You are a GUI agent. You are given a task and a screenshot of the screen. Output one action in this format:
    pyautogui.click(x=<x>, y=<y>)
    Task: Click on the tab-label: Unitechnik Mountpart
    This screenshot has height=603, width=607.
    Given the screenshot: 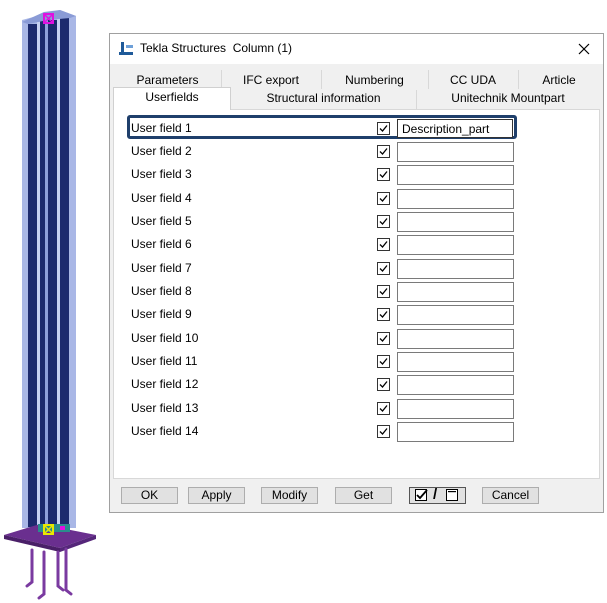 What is the action you would take?
    pyautogui.click(x=508, y=98)
    